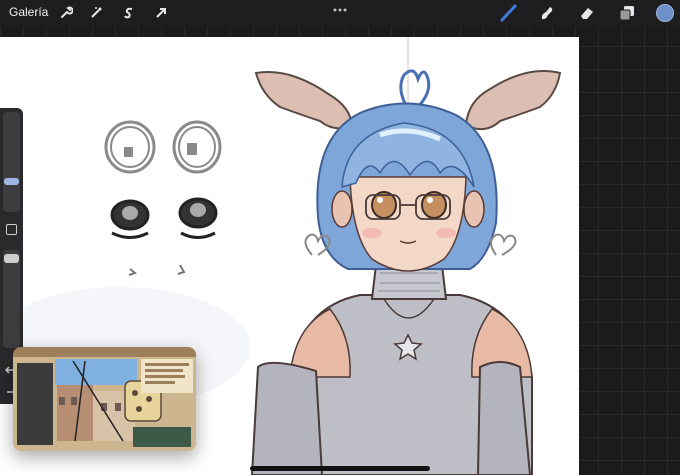 Image resolution: width=680 pixels, height=475 pixels. What do you see at coordinates (66, 13) in the screenshot?
I see `wrench-icon` at bounding box center [66, 13].